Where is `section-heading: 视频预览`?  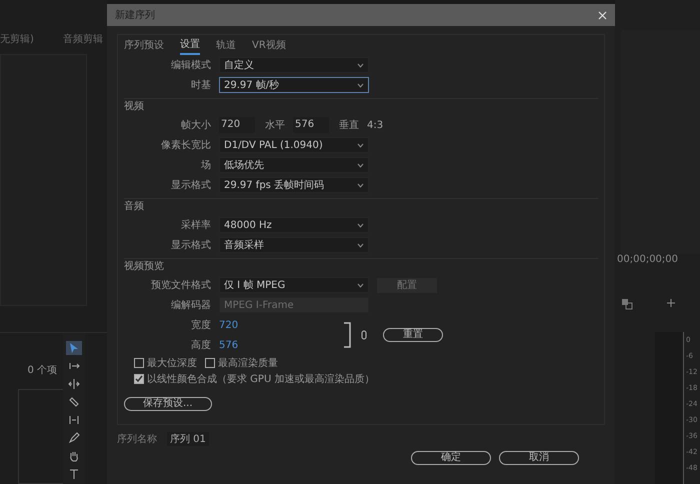
section-heading: 视频预览 is located at coordinates (144, 267).